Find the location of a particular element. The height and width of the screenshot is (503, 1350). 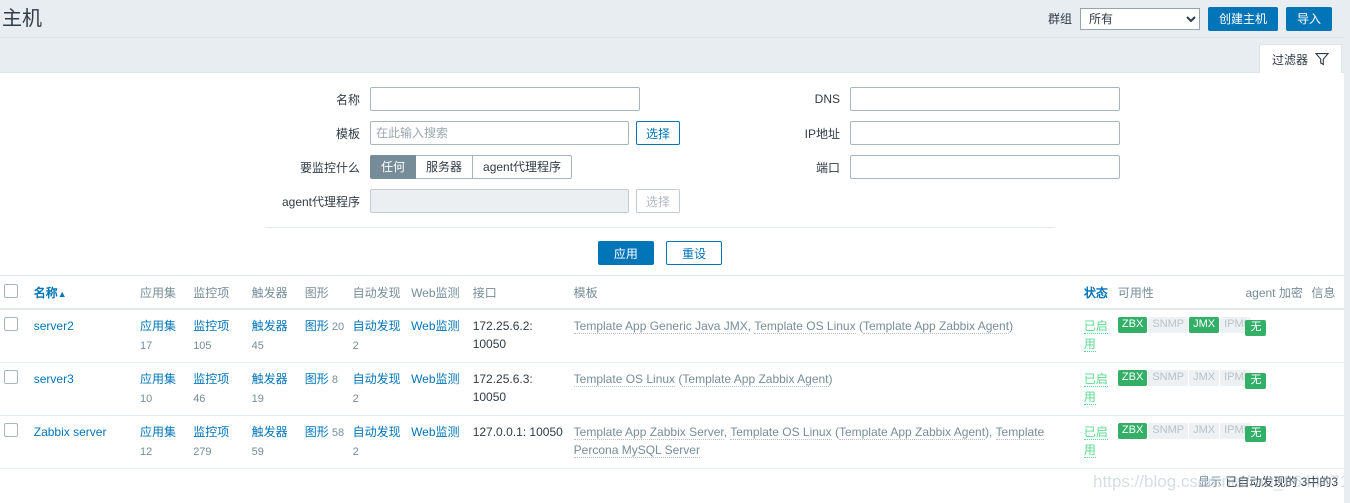

filter-port-cell is located at coordinates (987, 167).